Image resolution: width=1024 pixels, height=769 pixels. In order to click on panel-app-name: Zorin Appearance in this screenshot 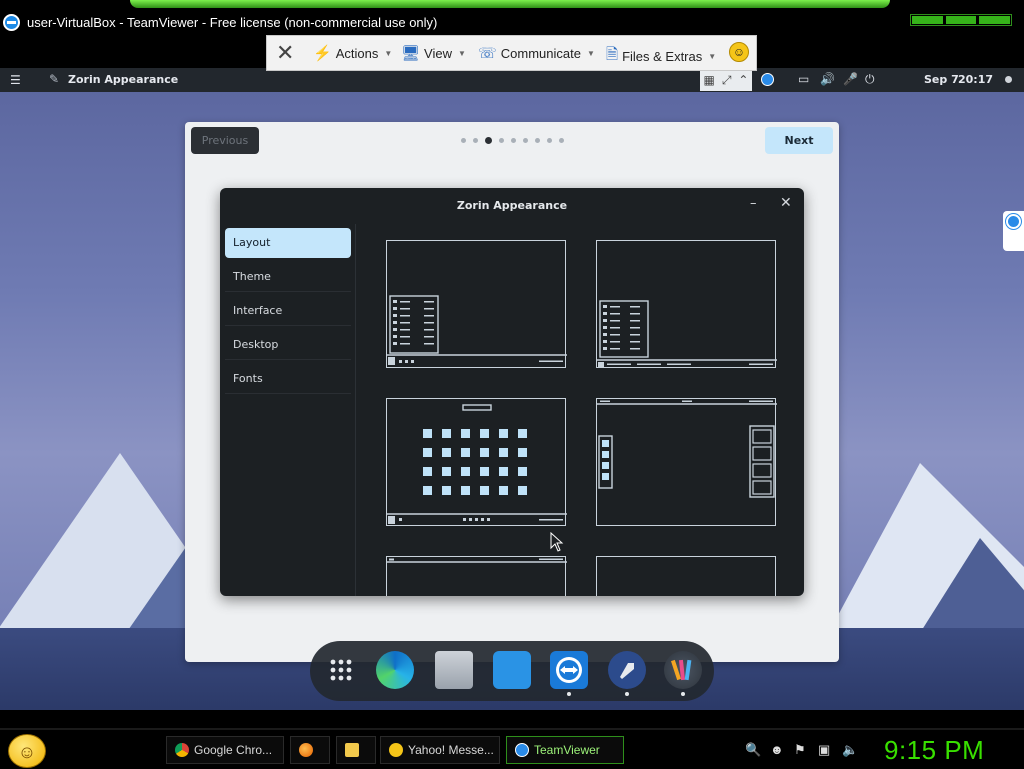, I will do `click(123, 79)`.